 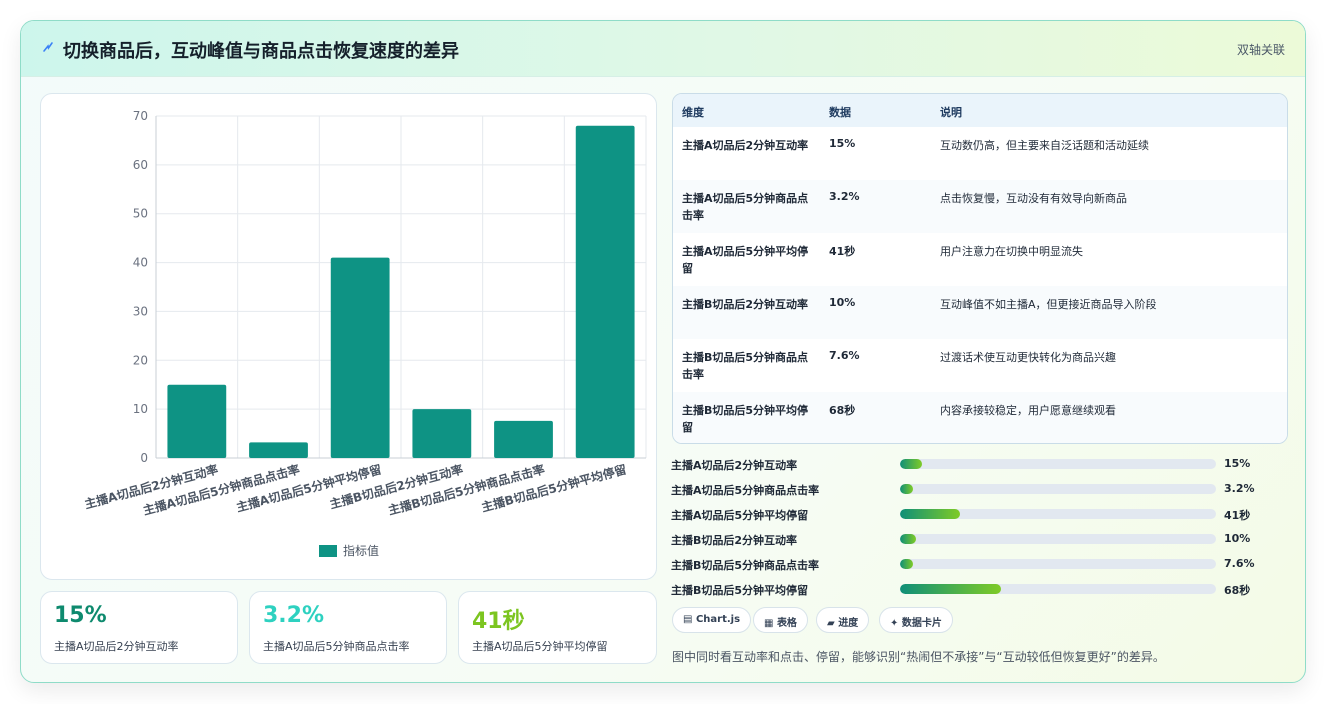 What do you see at coordinates (951, 112) in the screenshot?
I see `column-header-description: 说明` at bounding box center [951, 112].